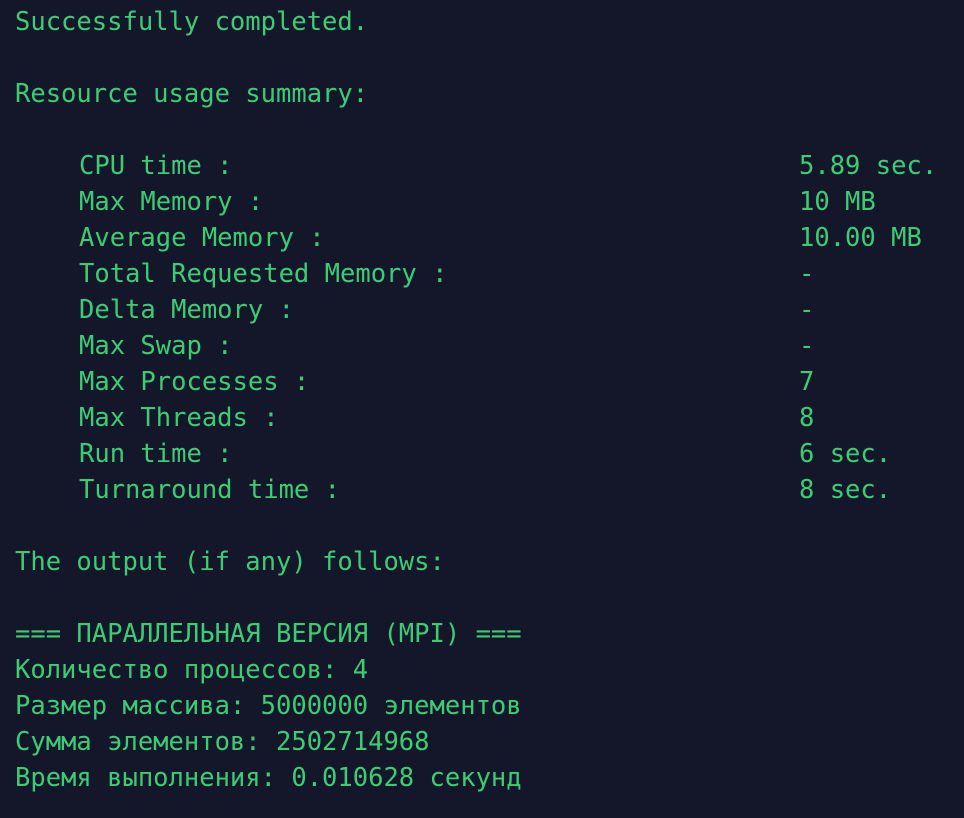 The image size is (964, 818). I want to click on program-output-line: Количество процессов: 4, so click(192, 670).